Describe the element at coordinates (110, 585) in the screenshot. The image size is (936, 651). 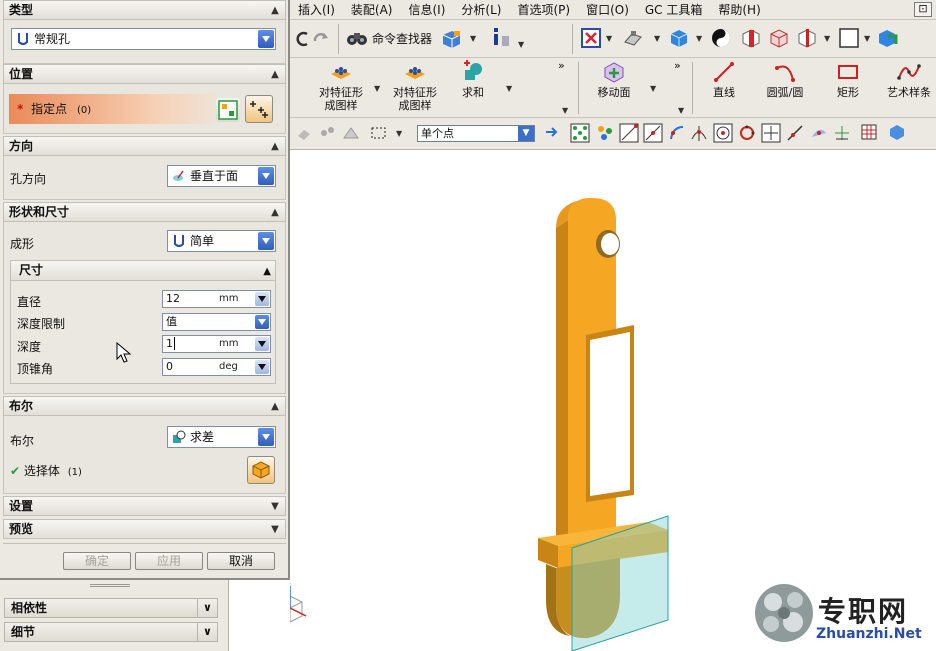
I see `drag-handle` at that location.